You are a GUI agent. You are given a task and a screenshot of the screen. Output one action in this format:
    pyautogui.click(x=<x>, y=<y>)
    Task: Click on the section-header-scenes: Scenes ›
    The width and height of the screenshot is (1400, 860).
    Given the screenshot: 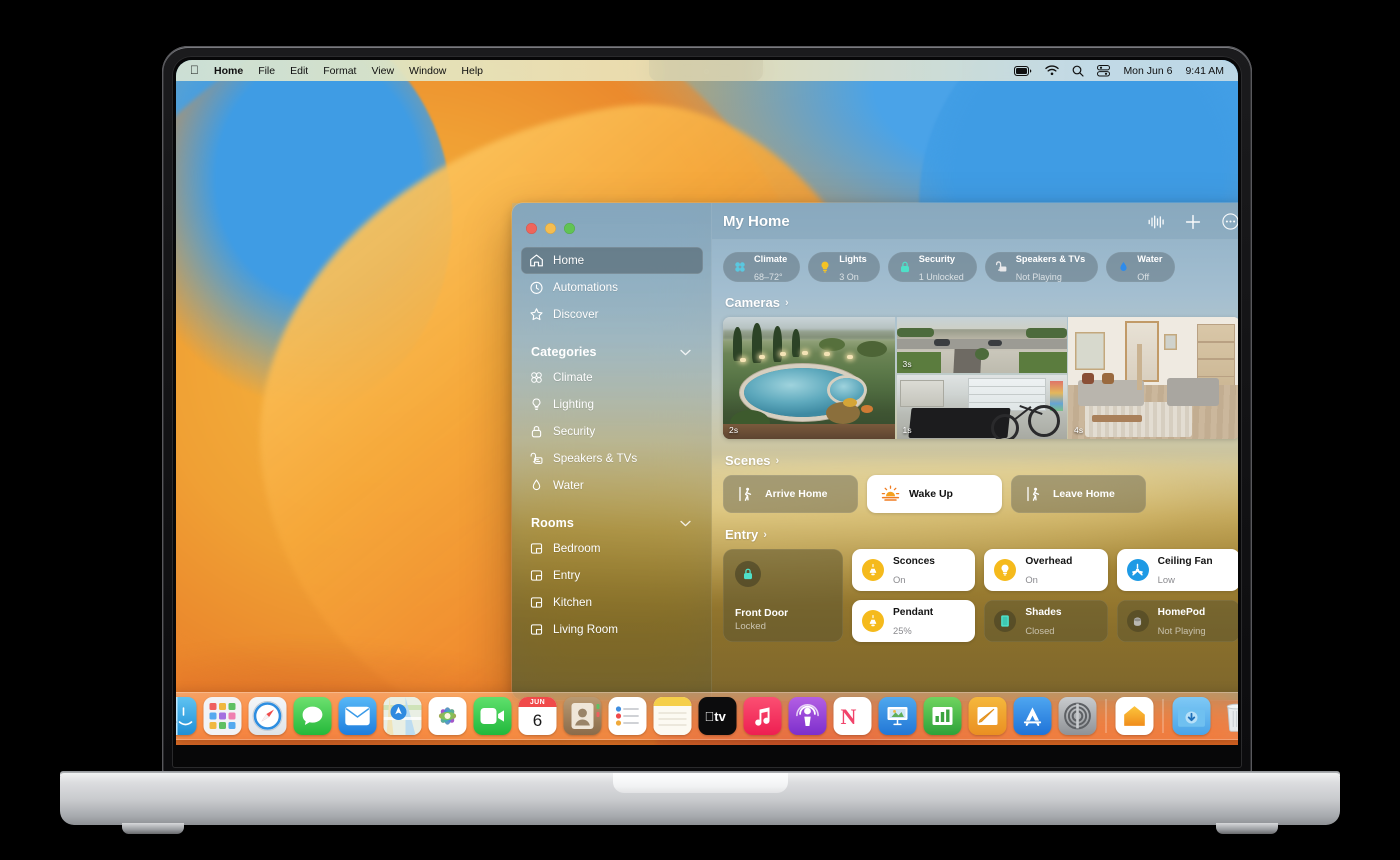 What is the action you would take?
    pyautogui.click(x=981, y=460)
    